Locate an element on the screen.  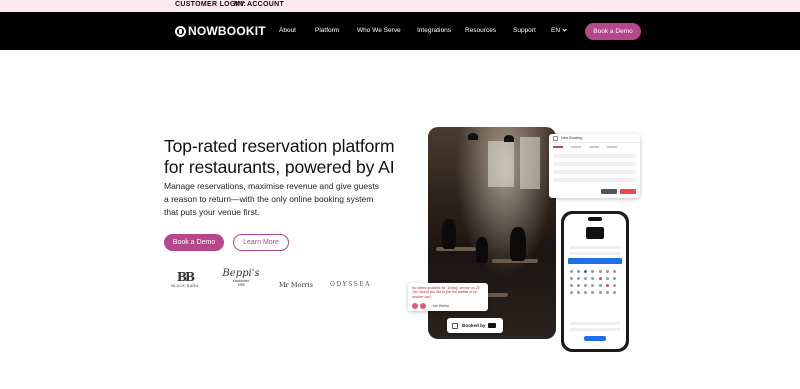
language-selector: EN is located at coordinates (559, 30).